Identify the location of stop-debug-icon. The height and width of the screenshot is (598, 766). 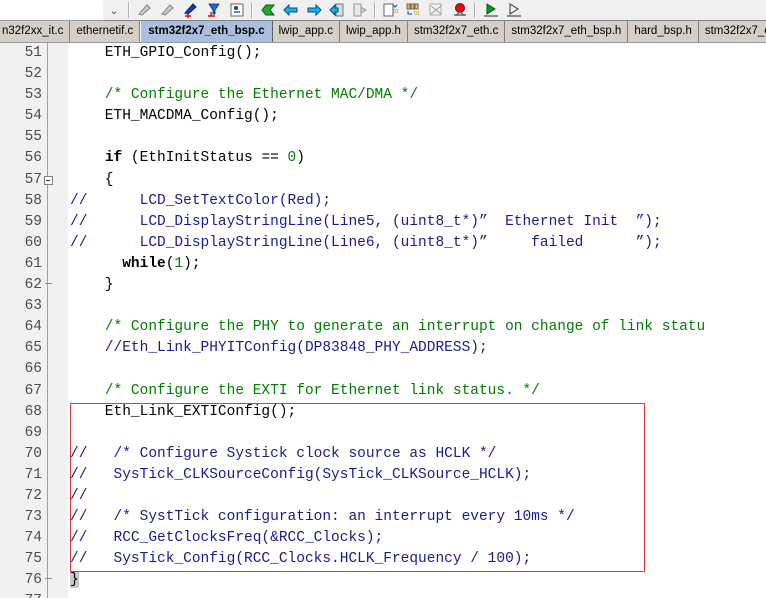
(459, 10).